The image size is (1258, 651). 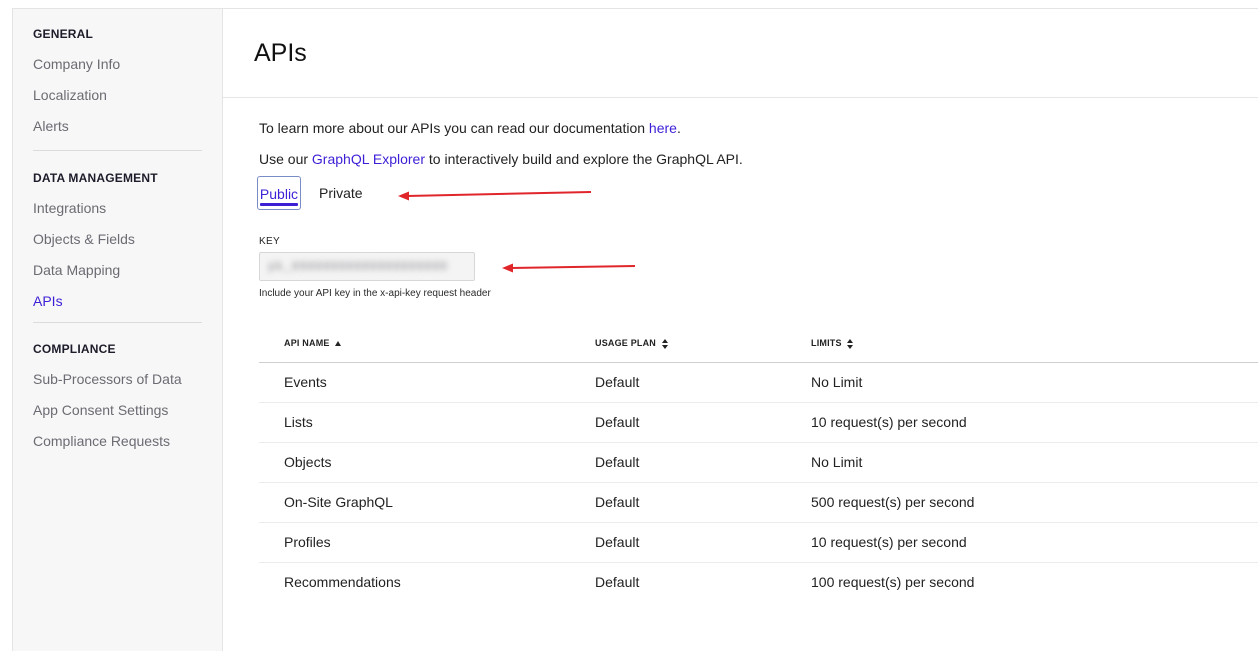 I want to click on annotation-arrow-tabs, so click(x=495, y=196).